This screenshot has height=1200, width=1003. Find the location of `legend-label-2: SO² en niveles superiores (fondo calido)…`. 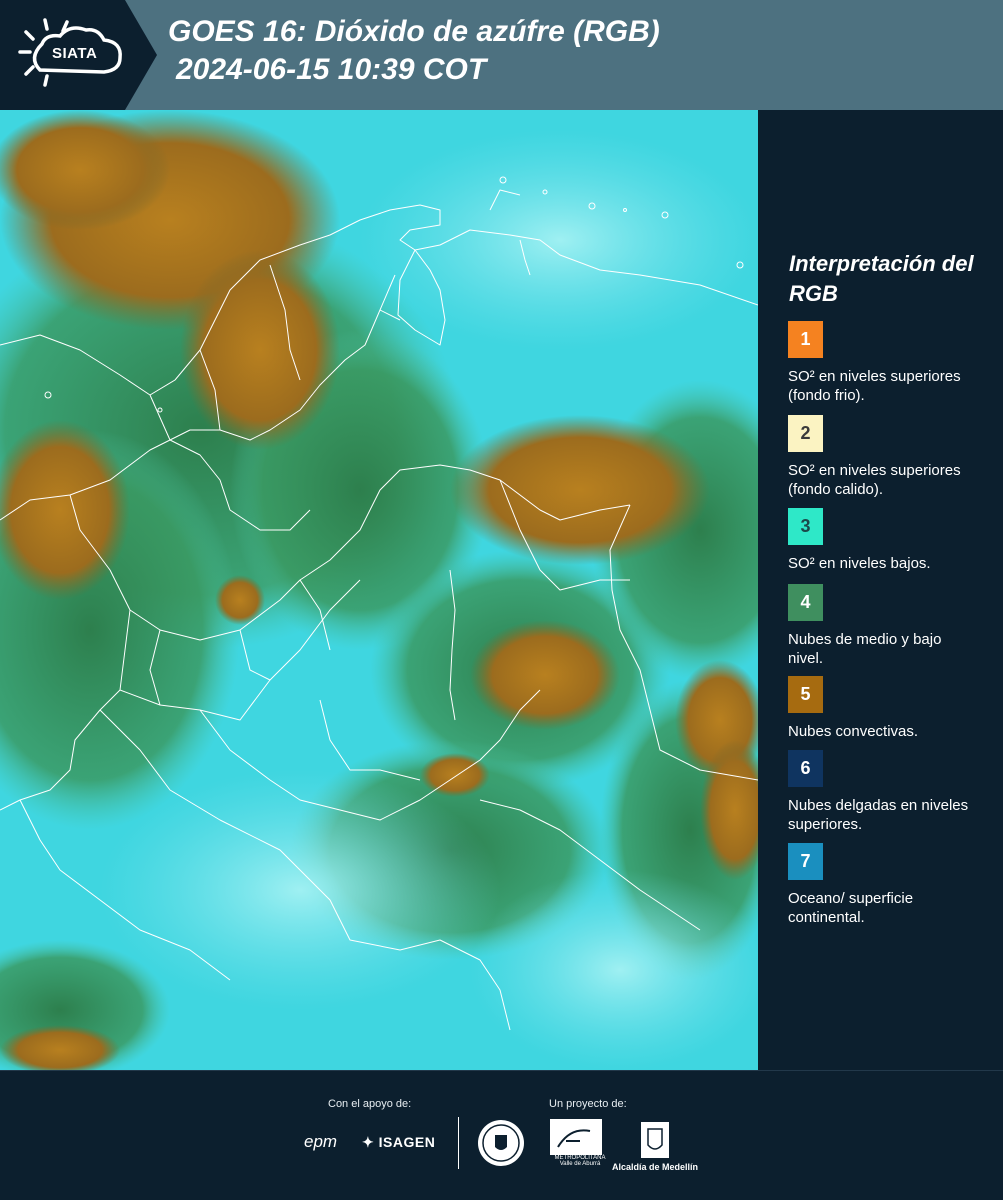

legend-label-2: SO² en niveles superiores (fondo calido)… is located at coordinates (874, 480).